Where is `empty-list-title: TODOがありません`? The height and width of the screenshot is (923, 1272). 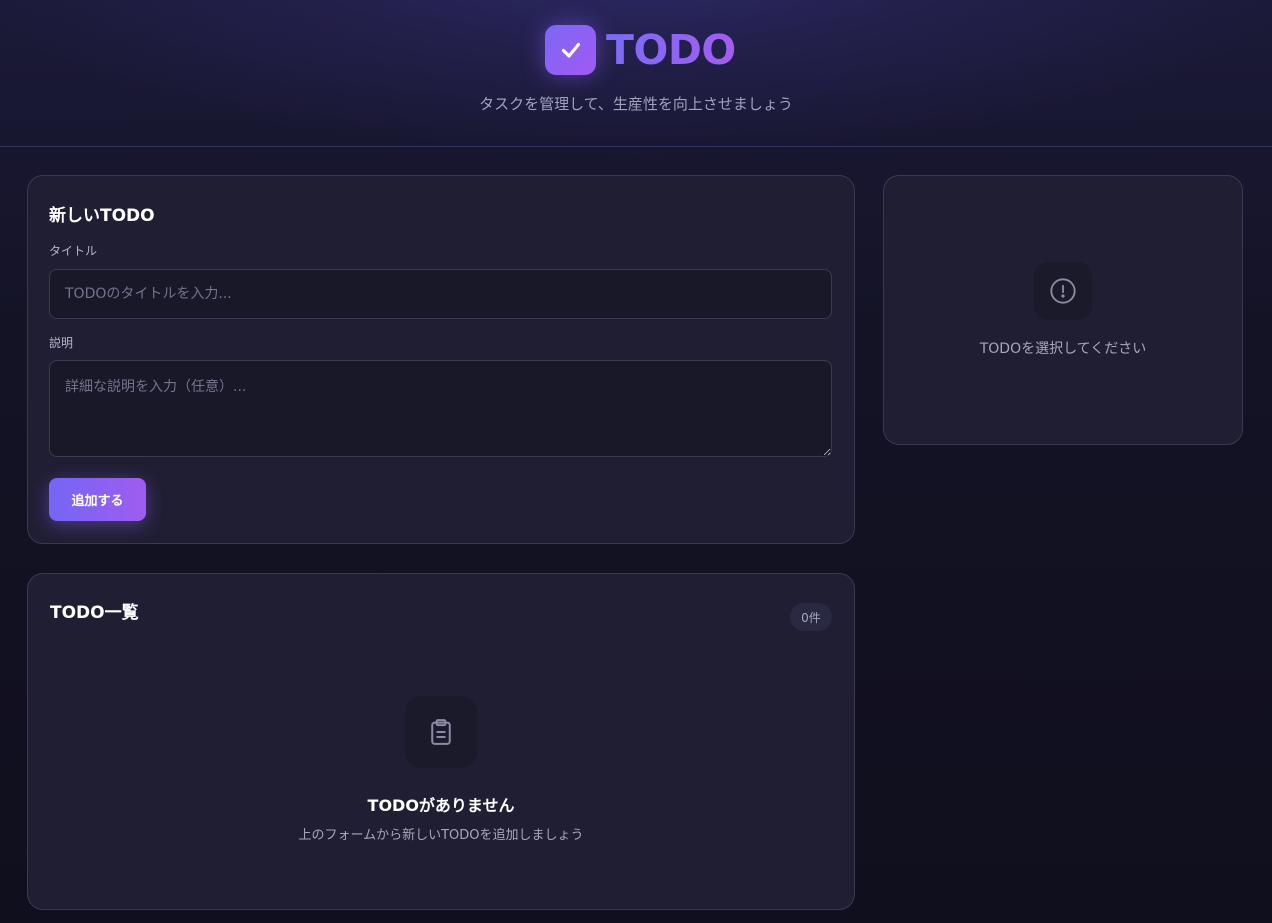
empty-list-title: TODOがありません is located at coordinates (441, 805).